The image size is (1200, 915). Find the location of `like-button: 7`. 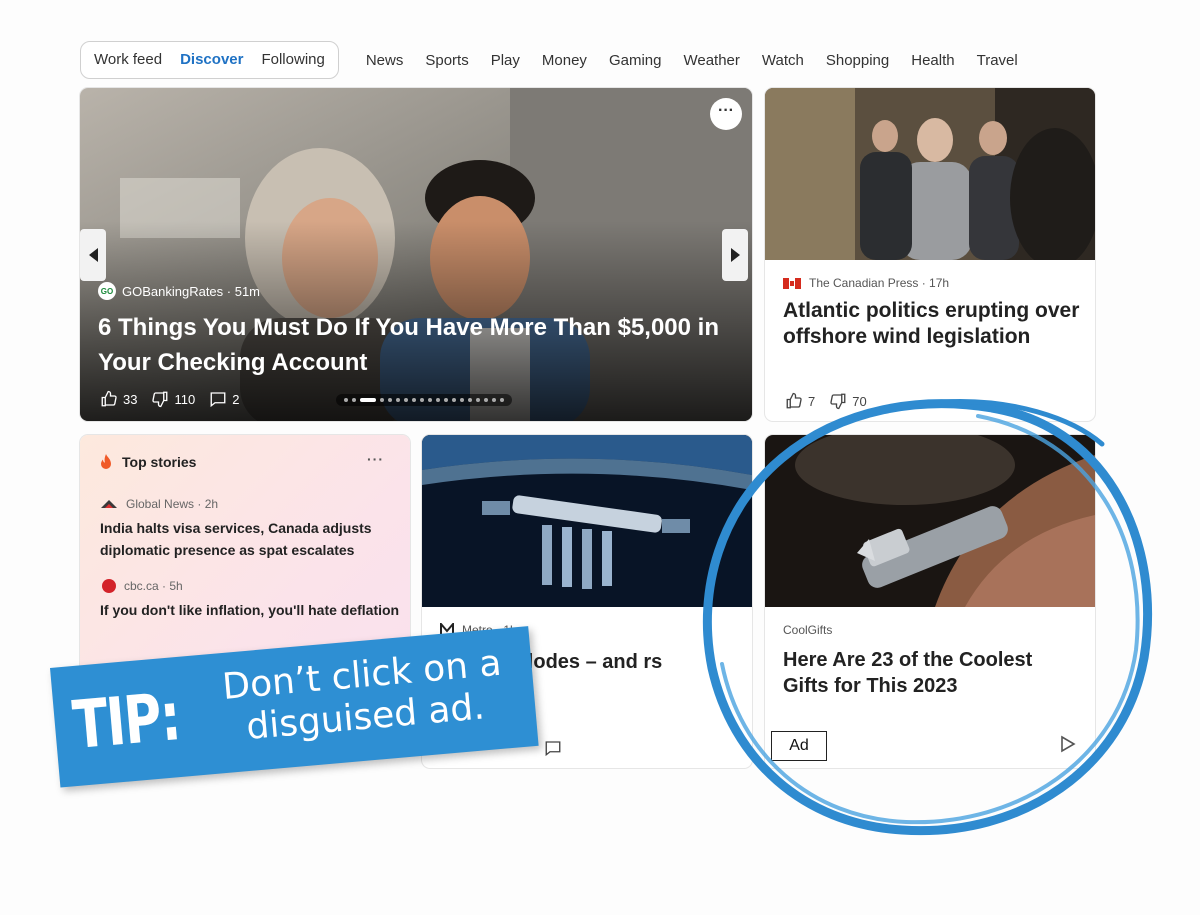

like-button: 7 is located at coordinates (800, 401).